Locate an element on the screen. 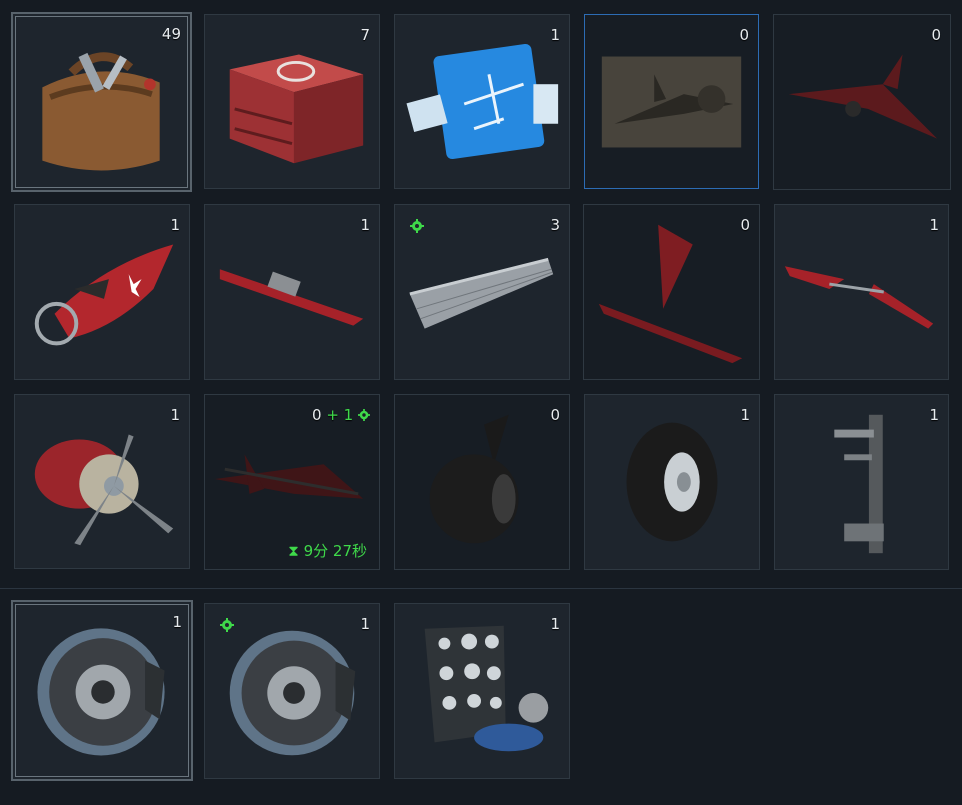 The image size is (962, 805). aircraft-icon is located at coordinates (863, 96).